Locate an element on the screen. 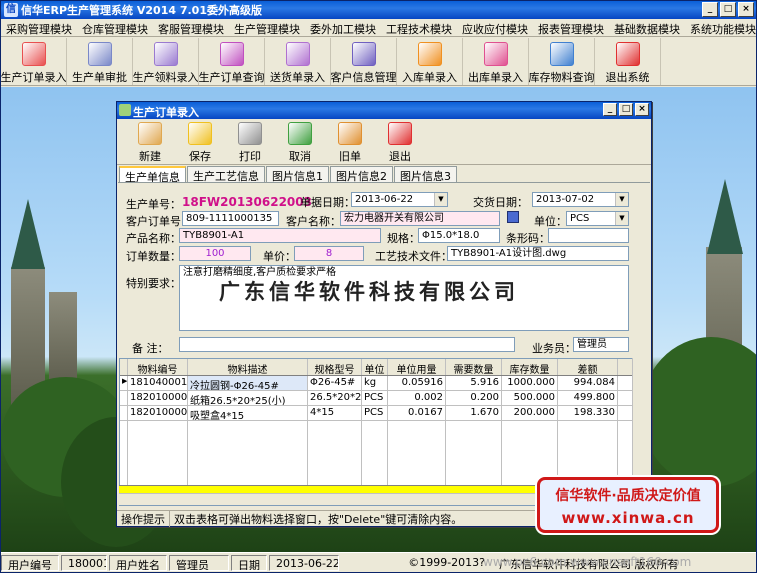 Image resolution: width=757 pixels, height=573 pixels. child-toolbar-button: 旧单 is located at coordinates (350, 141).